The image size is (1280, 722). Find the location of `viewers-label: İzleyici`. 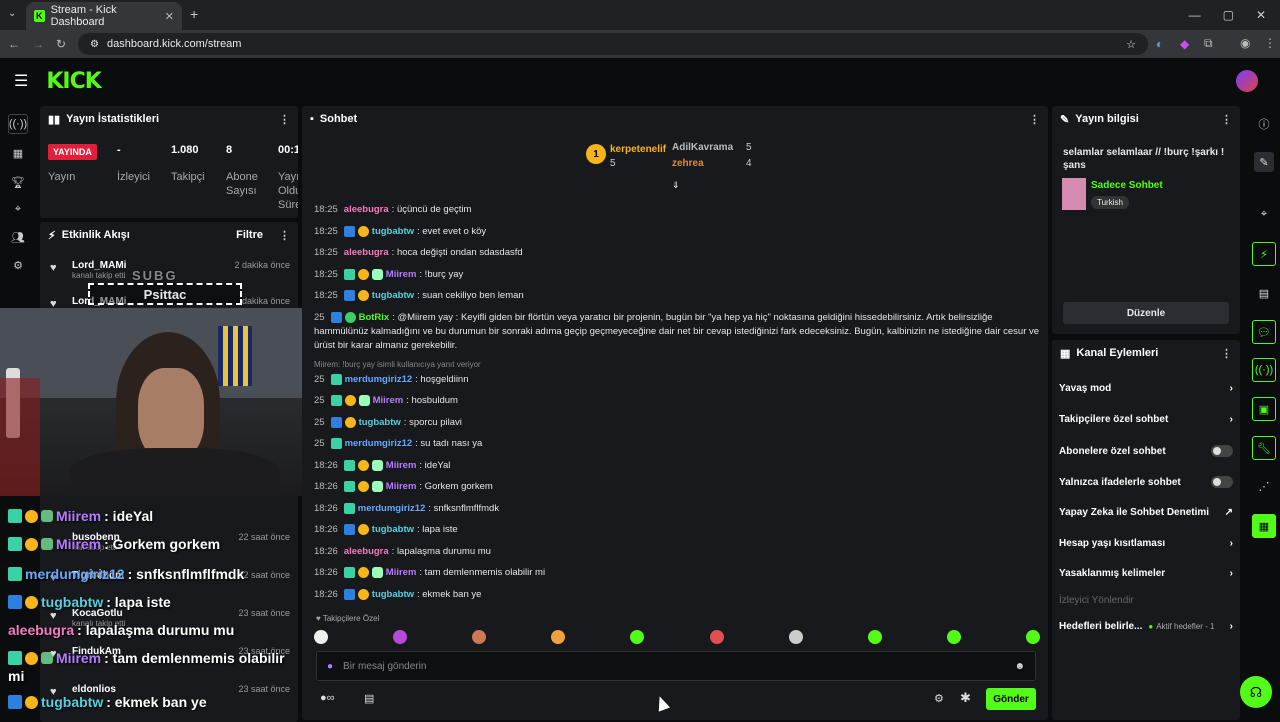

viewers-label: İzleyici is located at coordinates (134, 177).